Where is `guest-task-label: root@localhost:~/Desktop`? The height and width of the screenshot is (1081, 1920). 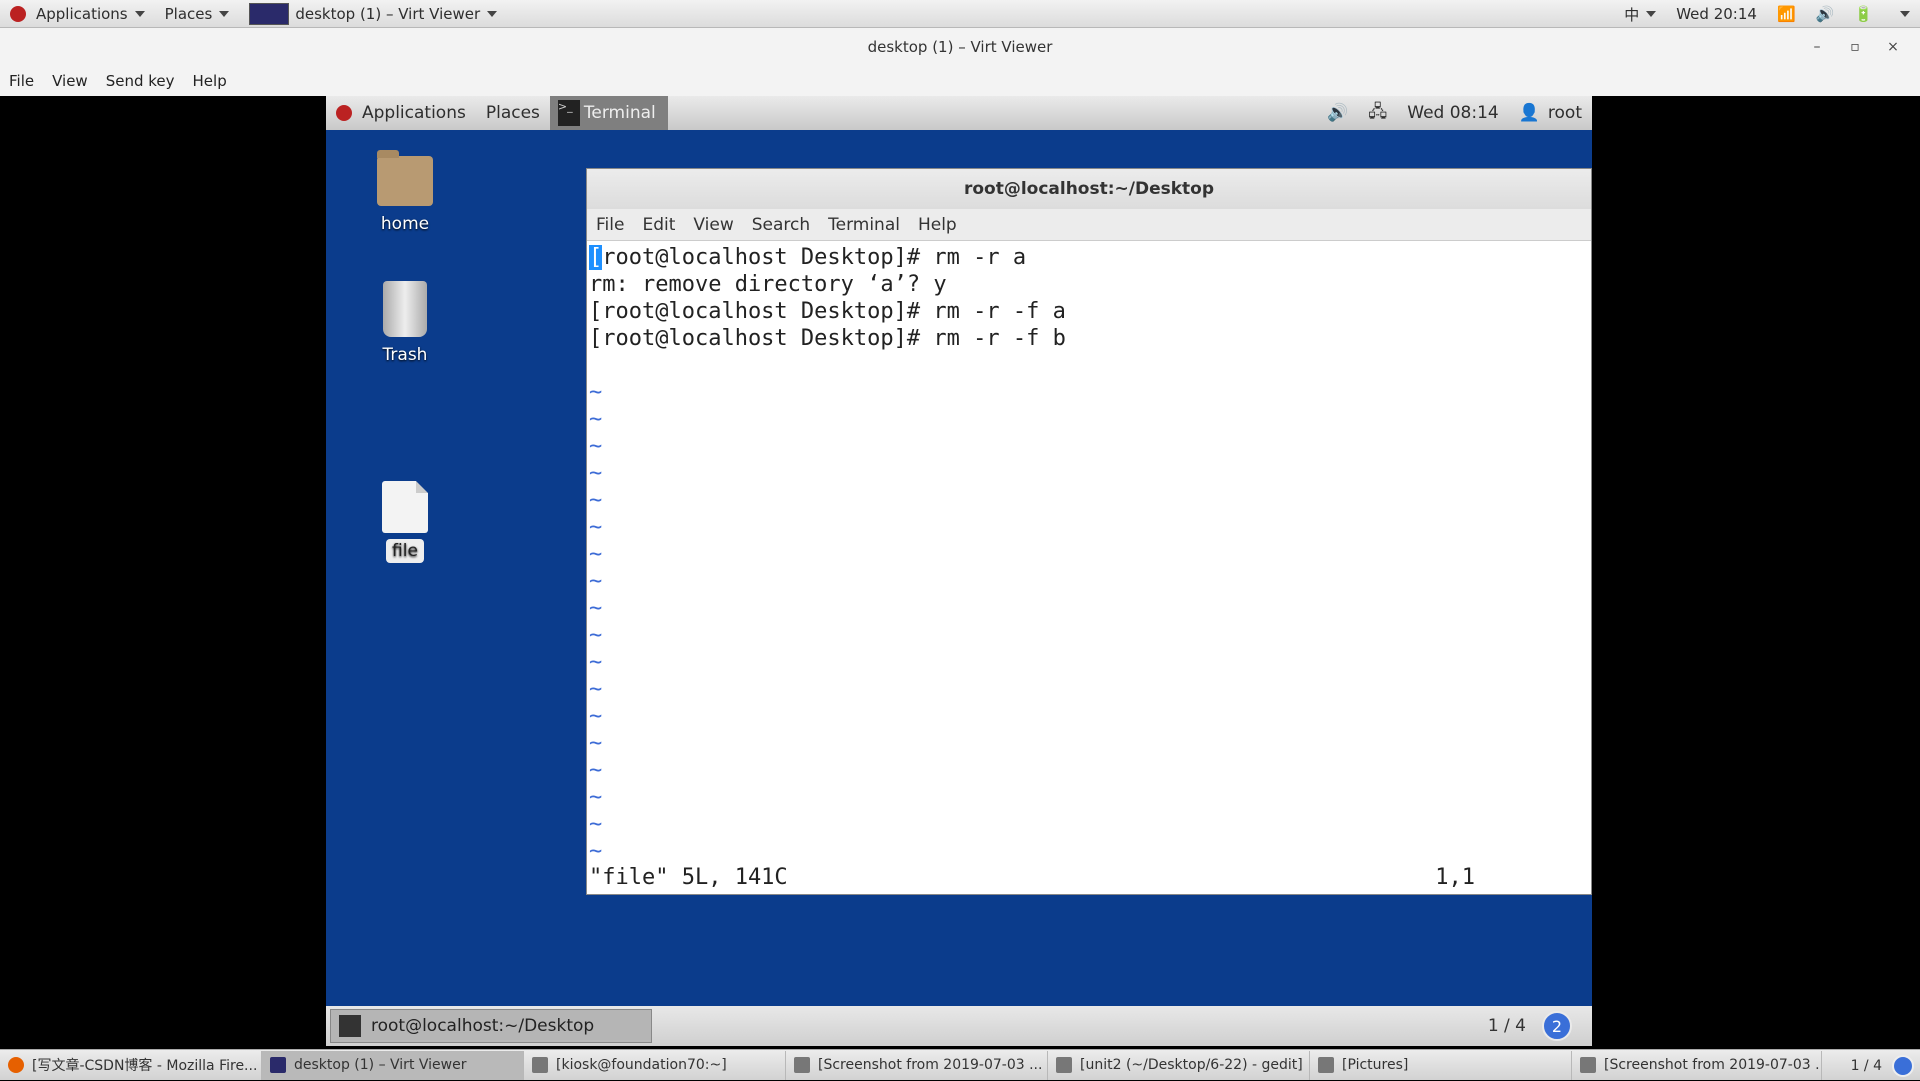
guest-task-label: root@localhost:~/Desktop is located at coordinates (483, 1026).